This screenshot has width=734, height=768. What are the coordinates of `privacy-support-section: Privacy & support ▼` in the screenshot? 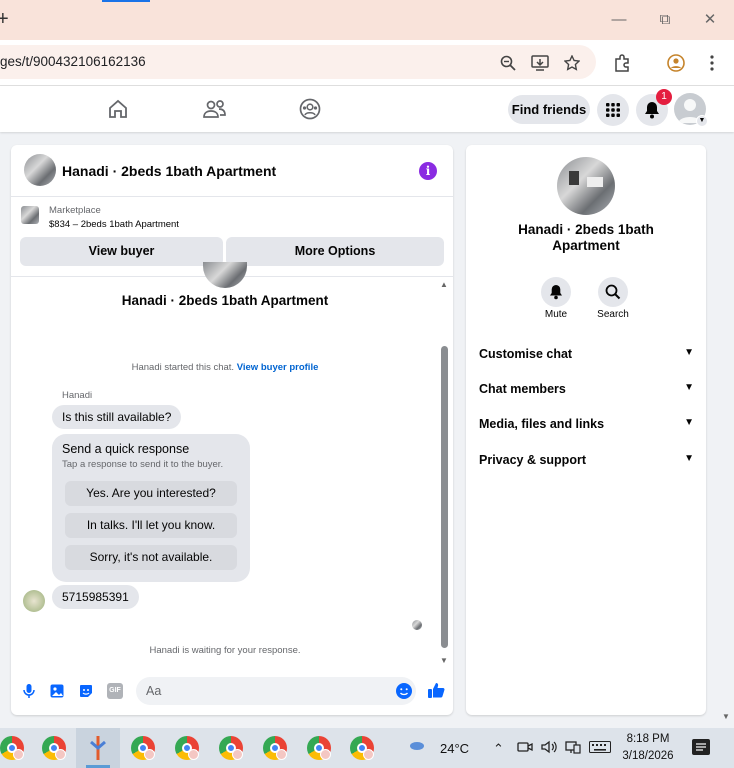 It's located at (586, 463).